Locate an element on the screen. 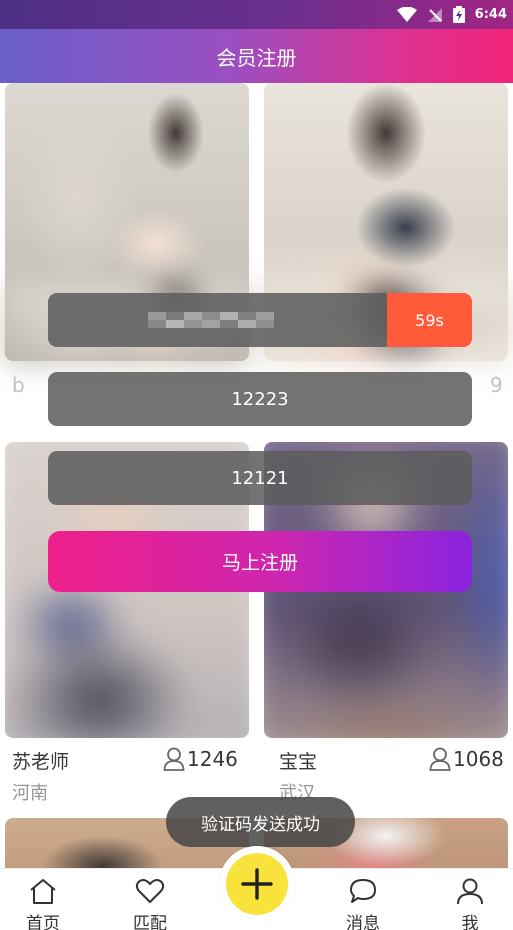  mosaic-mask is located at coordinates (210, 320).